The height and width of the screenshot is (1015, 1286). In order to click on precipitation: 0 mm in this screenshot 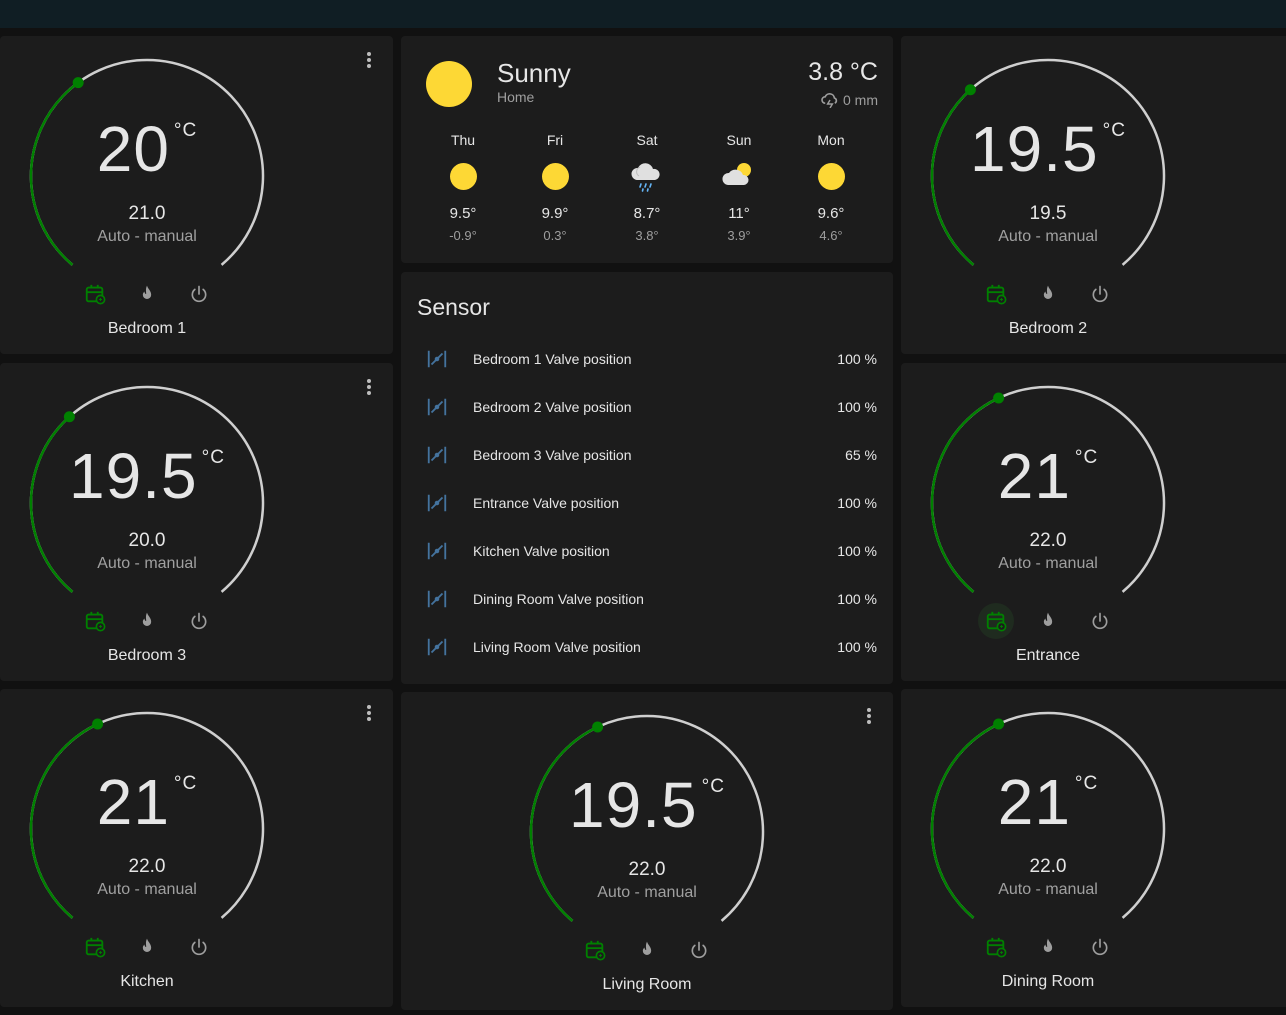, I will do `click(849, 100)`.